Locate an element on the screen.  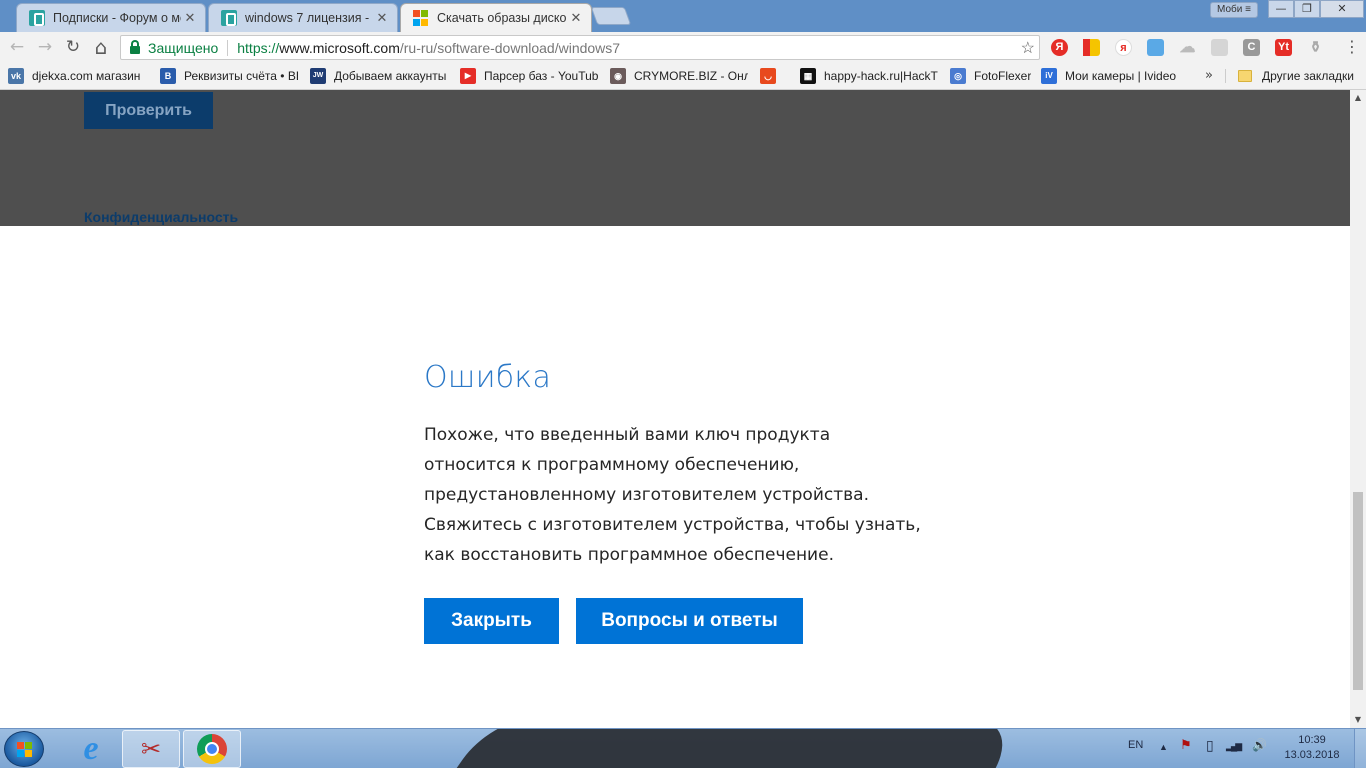
bookmark-item: B Реквизиты счёта • ВЕ is located at coordinates (229, 76).